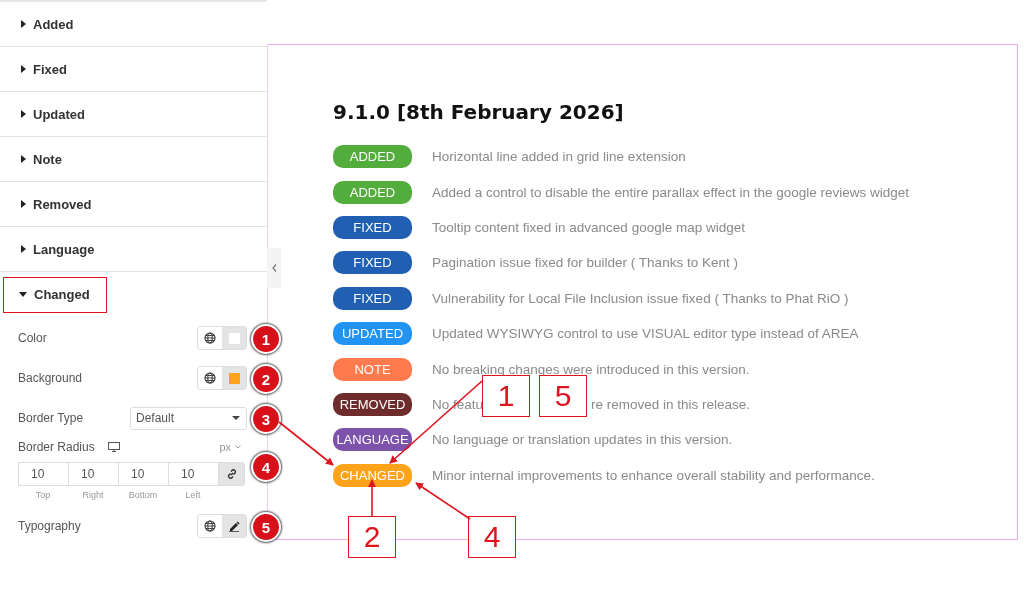 Image resolution: width=1024 pixels, height=596 pixels. What do you see at coordinates (33, 338) in the screenshot?
I see `control-label: Color` at bounding box center [33, 338].